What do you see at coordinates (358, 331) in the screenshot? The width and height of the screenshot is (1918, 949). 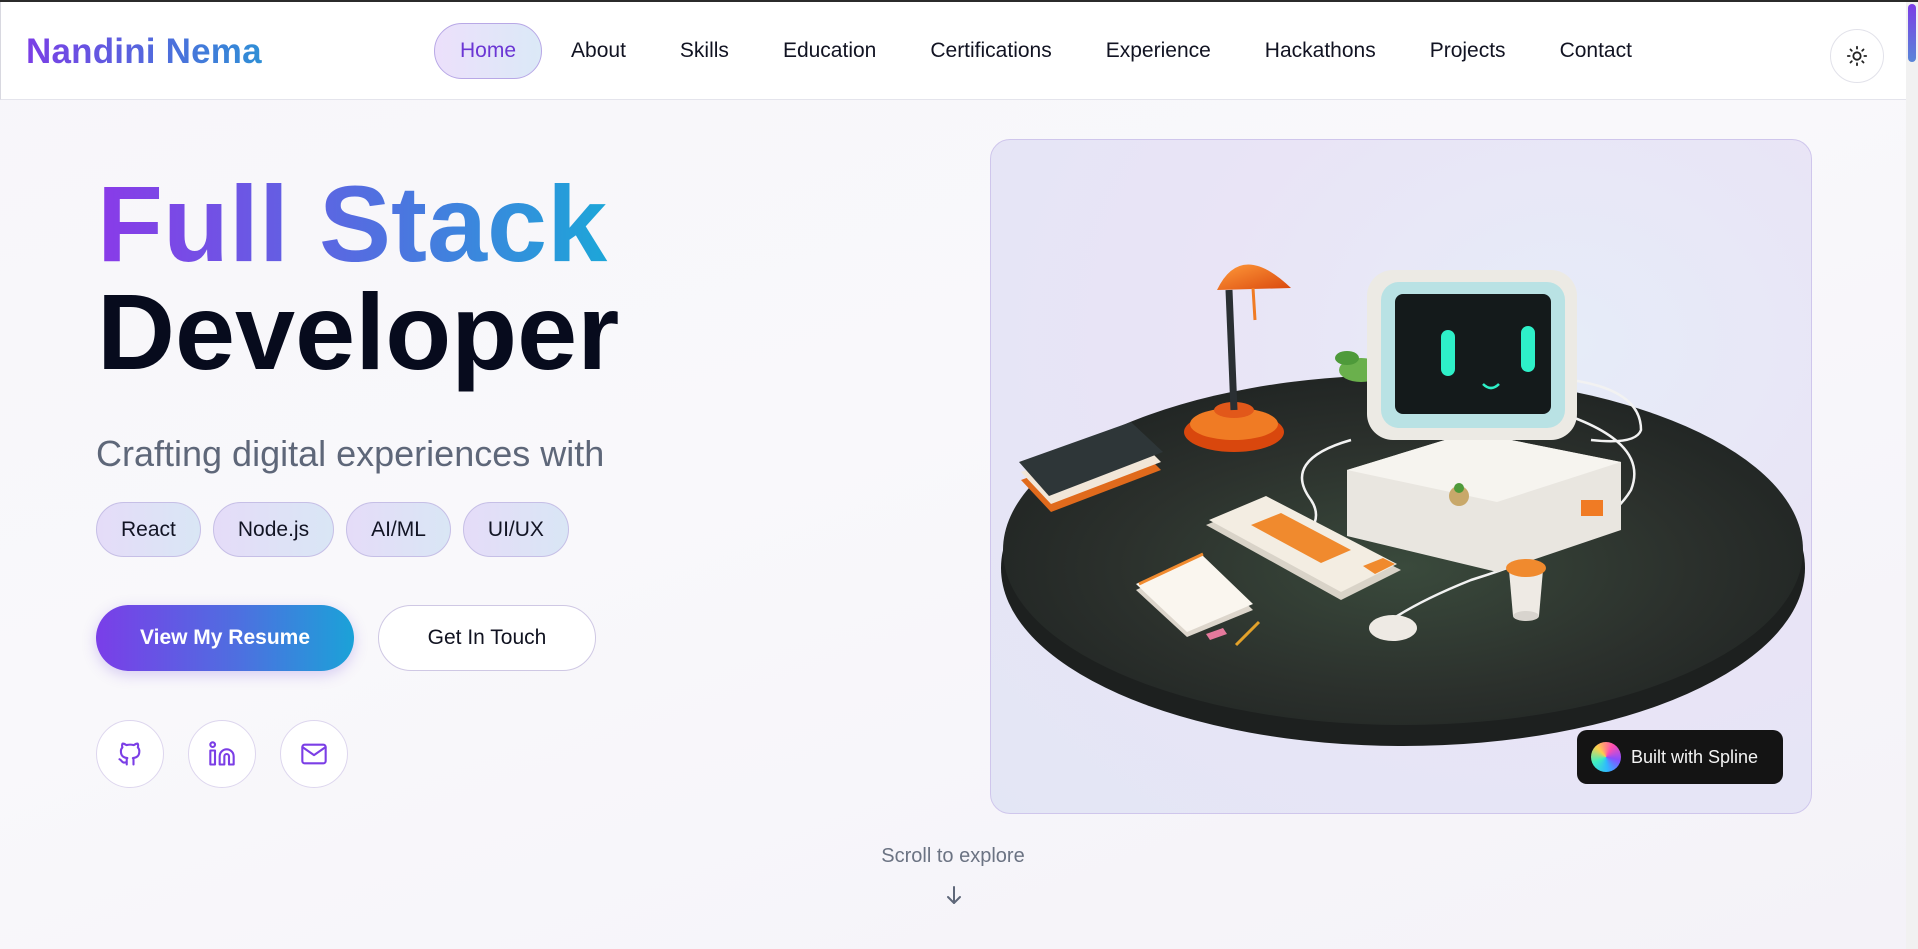 I see `hero-title-line2: Developer` at bounding box center [358, 331].